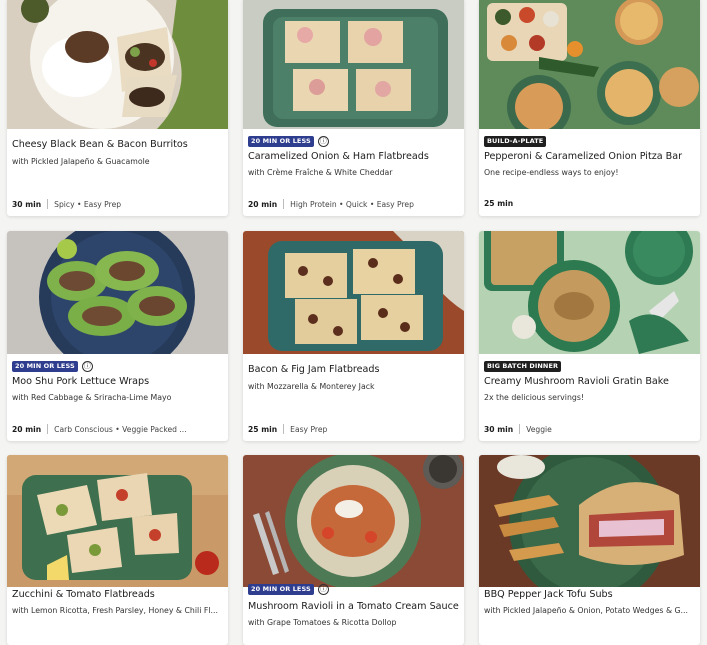  What do you see at coordinates (589, 594) in the screenshot?
I see `recipe-title: BBQ Pepper Jack Tofu Subs` at bounding box center [589, 594].